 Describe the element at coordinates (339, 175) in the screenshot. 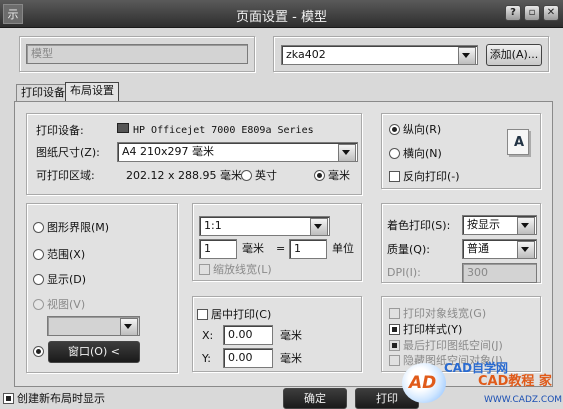

I see `unit-mm-label: 毫米` at that location.